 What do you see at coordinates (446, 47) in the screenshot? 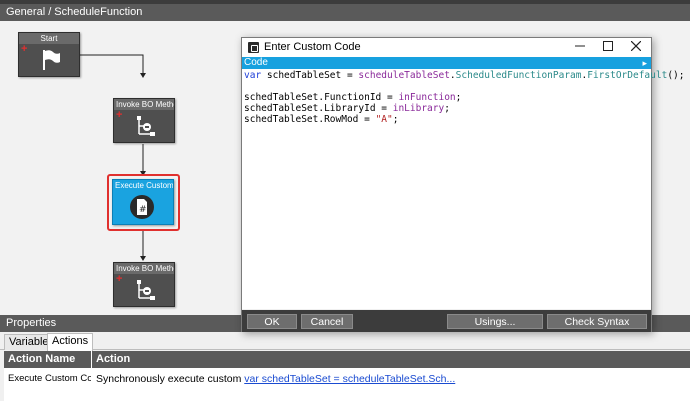
I see `dialog-titlebar: Enter Custom Code` at bounding box center [446, 47].